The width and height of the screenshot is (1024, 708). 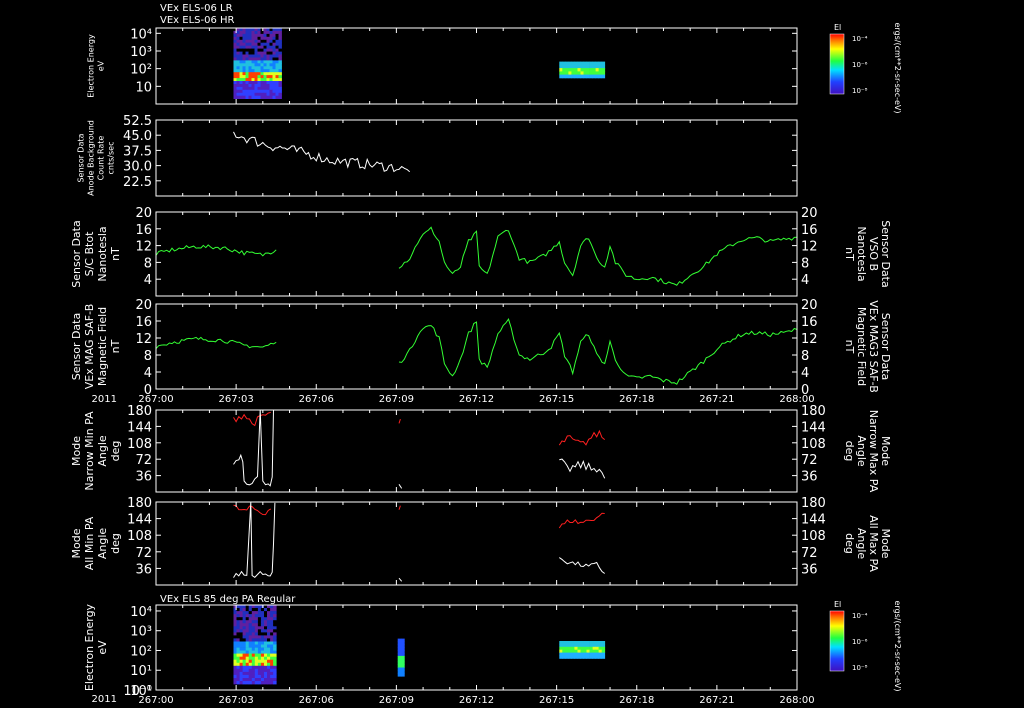 What do you see at coordinates (89, 347) in the screenshot?
I see `y-axis-label-line: VEx MAG SAF-B` at bounding box center [89, 347].